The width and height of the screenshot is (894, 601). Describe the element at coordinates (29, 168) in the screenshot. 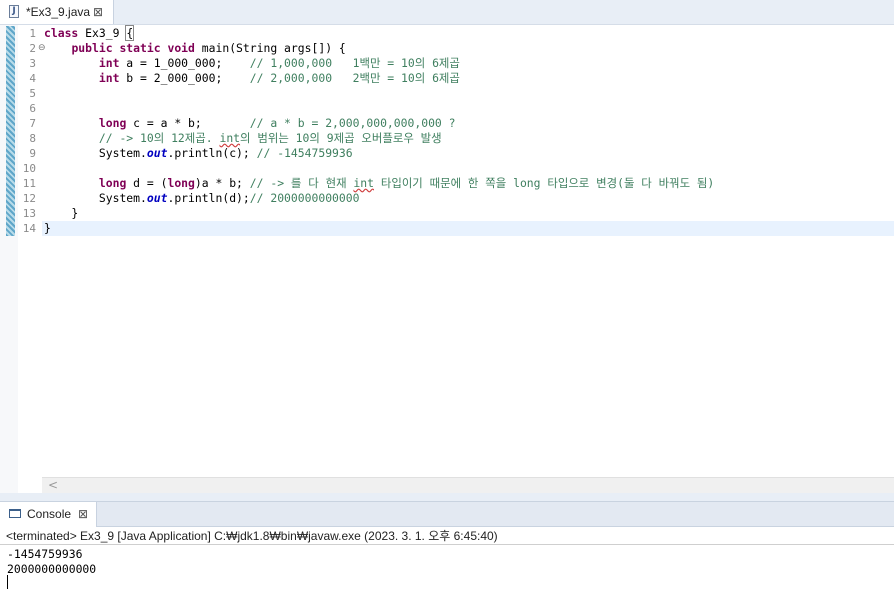

I see `line-number: 10` at that location.